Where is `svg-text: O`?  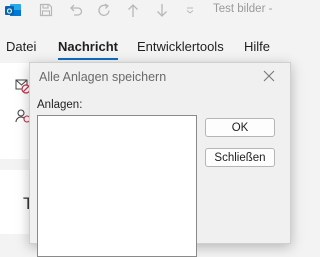 svg-text: O is located at coordinates (10, 11).